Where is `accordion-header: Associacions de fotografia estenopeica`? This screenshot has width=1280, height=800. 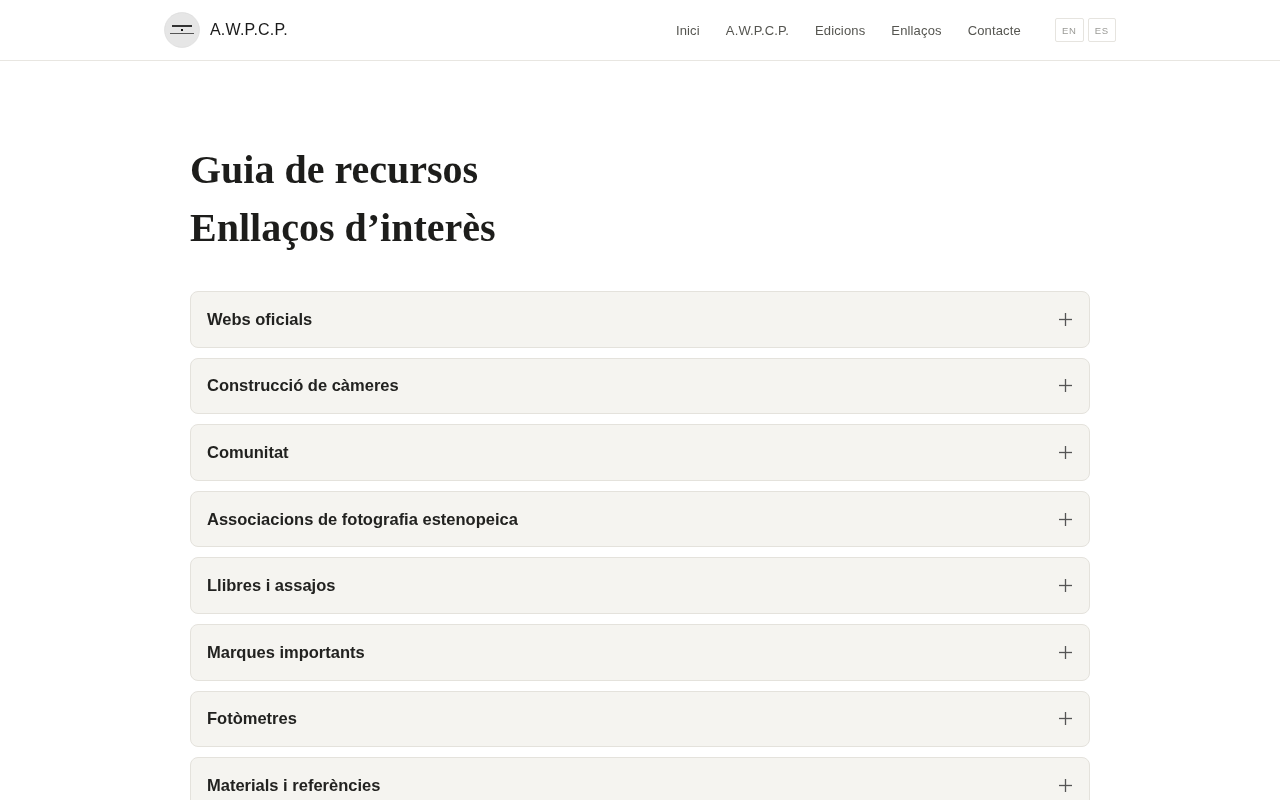
accordion-header: Associacions de fotografia estenopeica is located at coordinates (640, 519).